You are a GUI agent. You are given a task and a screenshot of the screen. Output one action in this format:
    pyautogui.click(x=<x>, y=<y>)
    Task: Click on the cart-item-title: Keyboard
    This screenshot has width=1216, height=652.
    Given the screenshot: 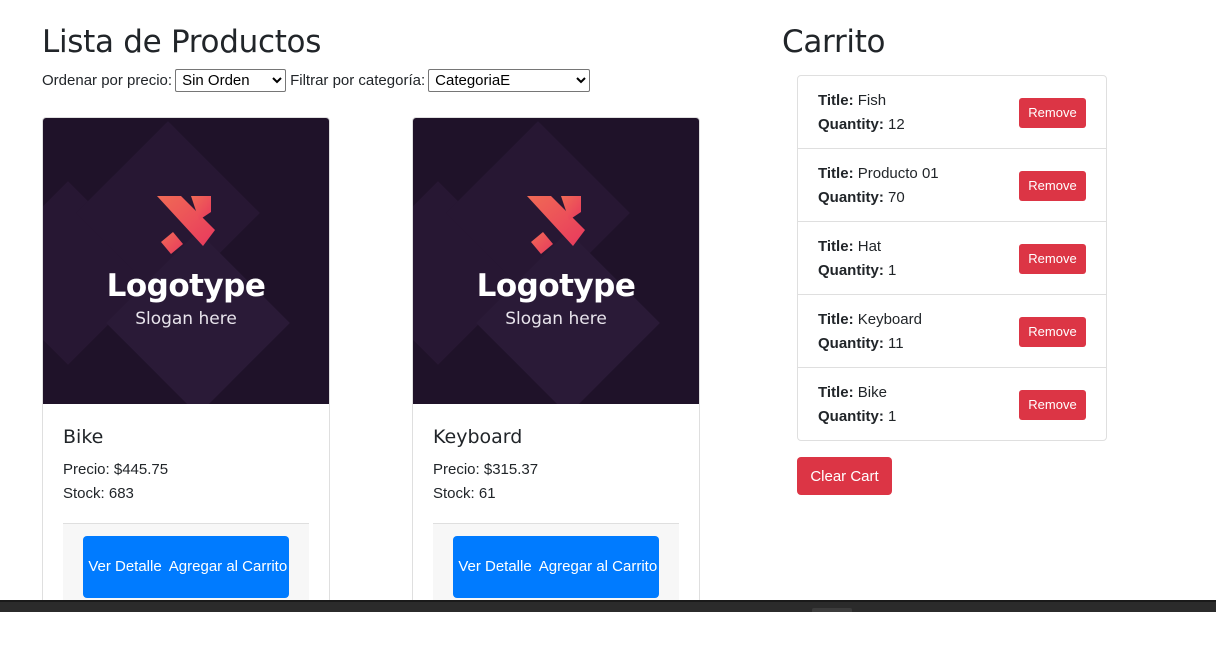 What is the action you would take?
    pyautogui.click(x=889, y=319)
    